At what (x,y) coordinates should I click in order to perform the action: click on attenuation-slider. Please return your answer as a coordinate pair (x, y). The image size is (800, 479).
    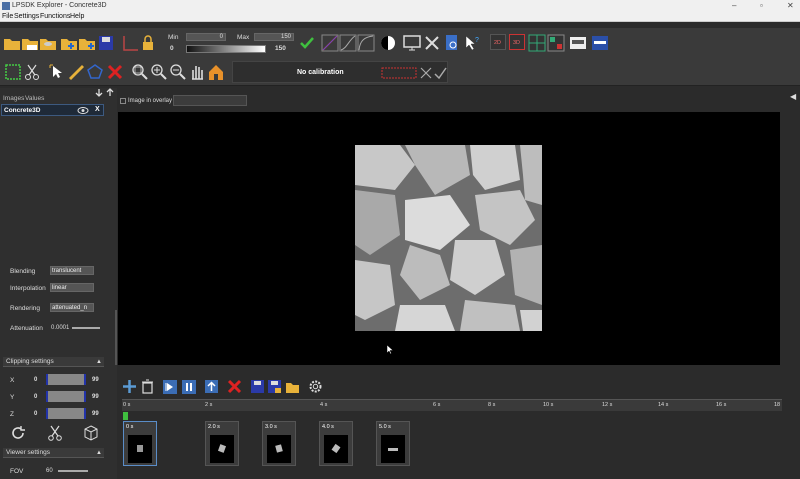
    Looking at the image, I should click on (86, 328).